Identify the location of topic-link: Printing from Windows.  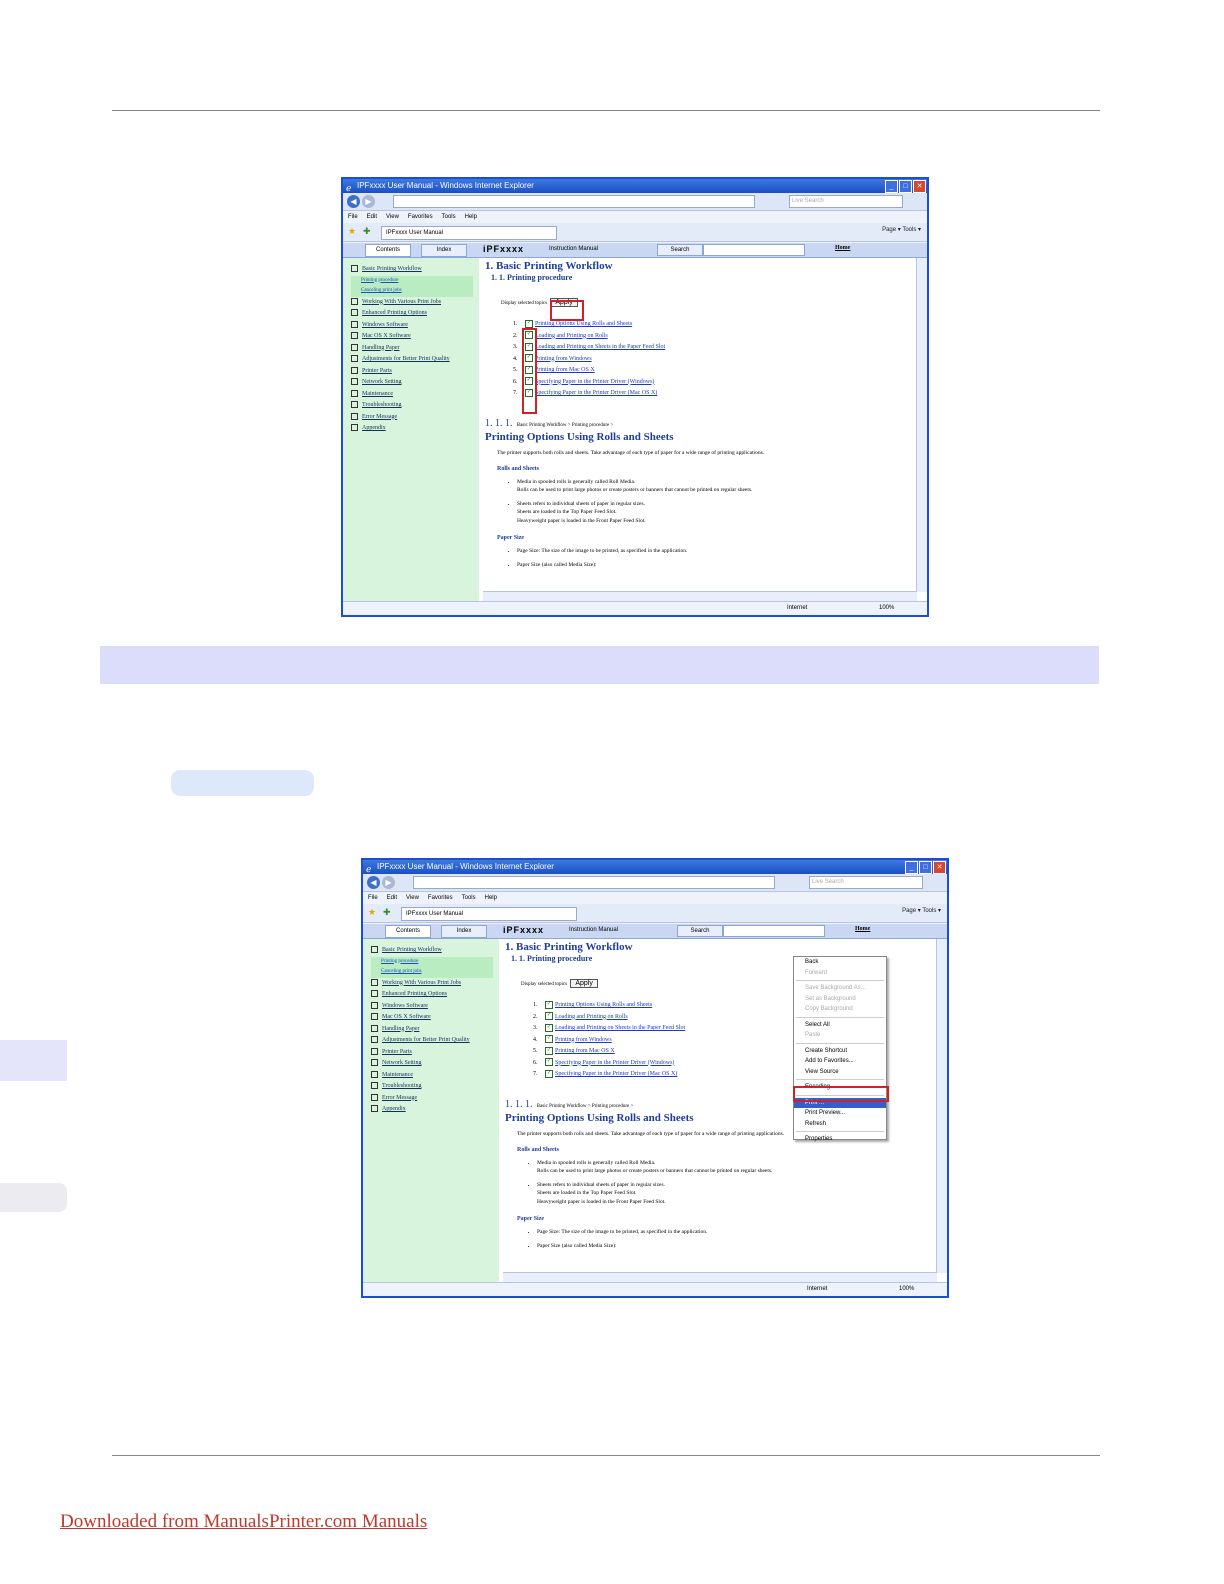
(563, 359).